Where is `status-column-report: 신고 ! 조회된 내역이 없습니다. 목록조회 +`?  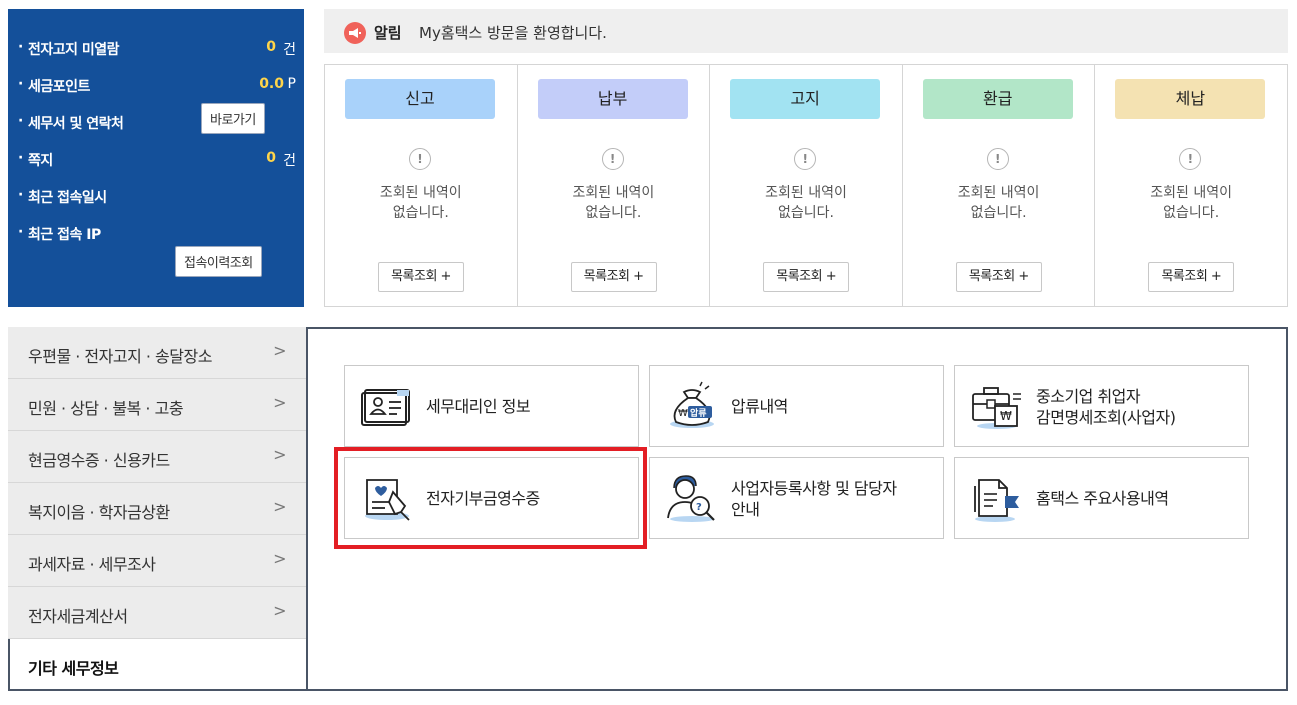 status-column-report: 신고 ! 조회된 내역이 없습니다. 목록조회 + is located at coordinates (421, 185).